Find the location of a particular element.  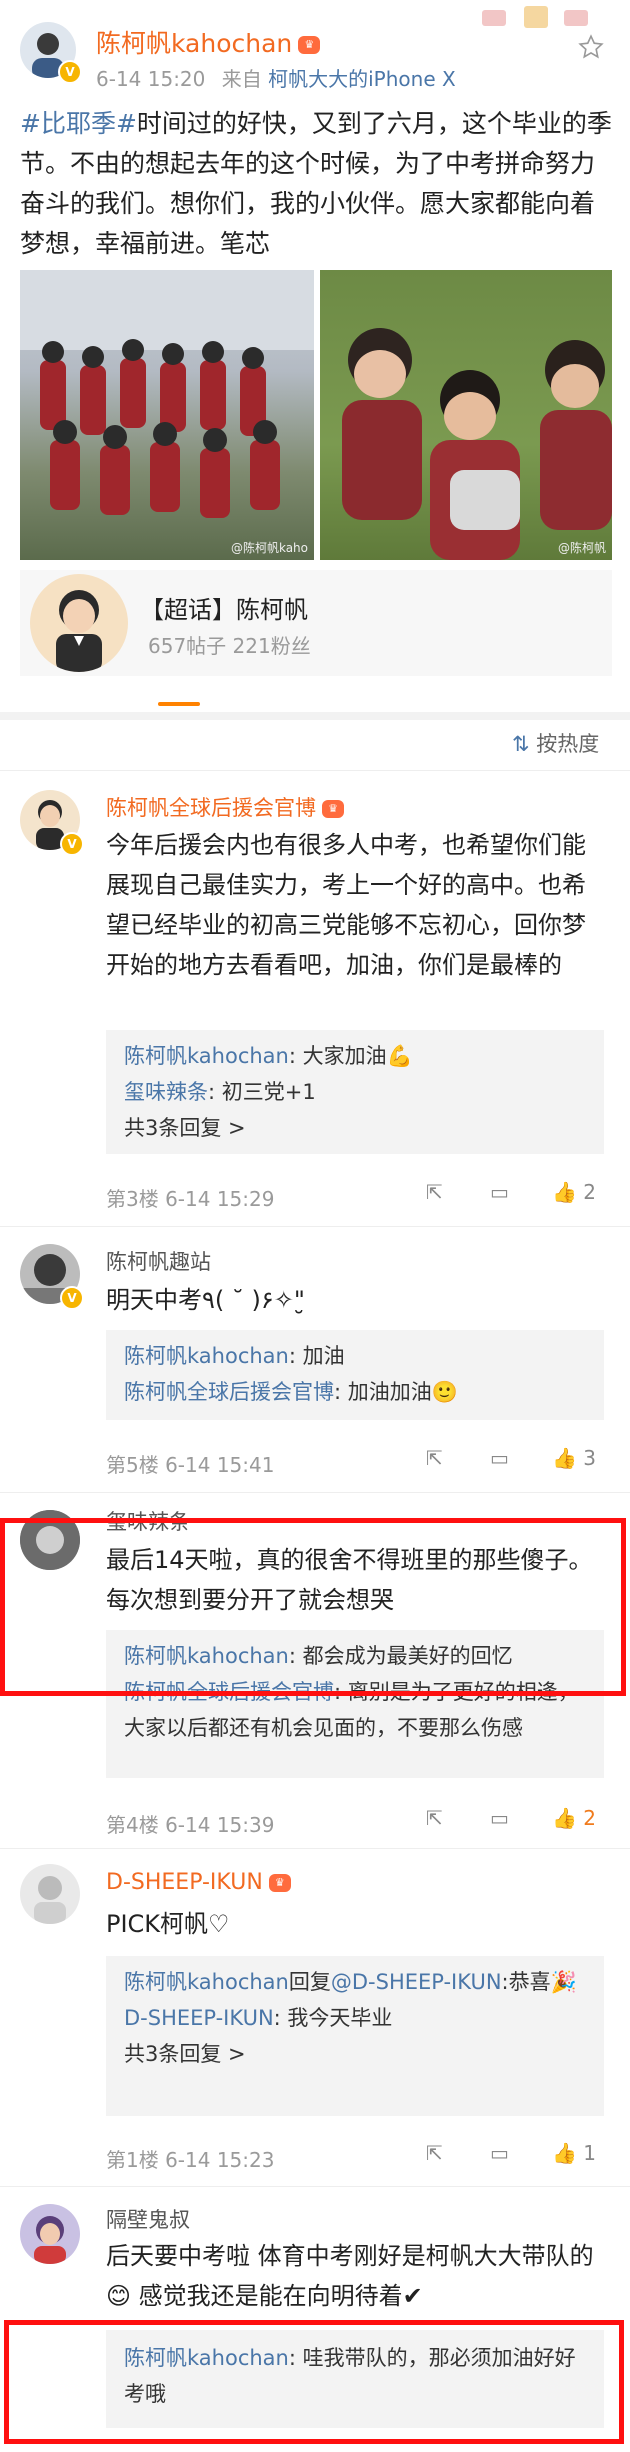

sort-by-hot-button: ⇅ 按热度 is located at coordinates (555, 743).